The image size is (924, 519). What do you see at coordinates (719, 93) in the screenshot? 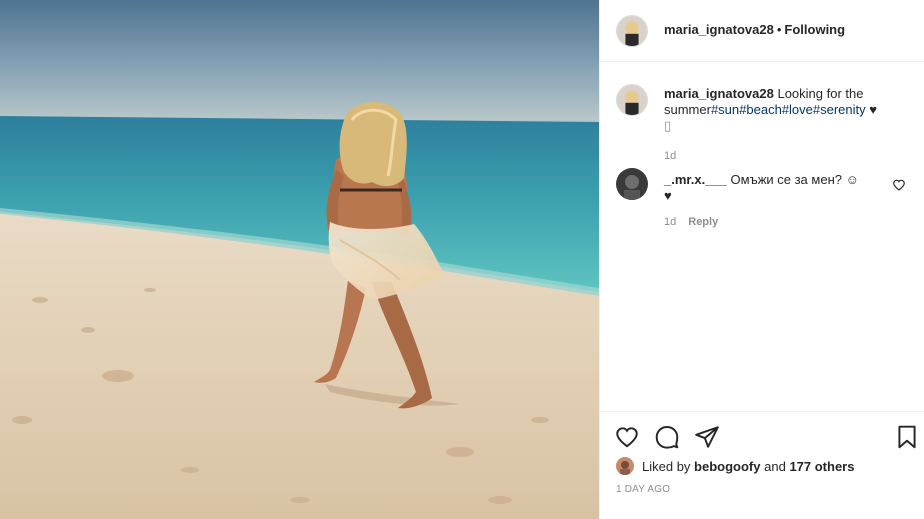
I see `caption-username: maria_ignatova28` at bounding box center [719, 93].